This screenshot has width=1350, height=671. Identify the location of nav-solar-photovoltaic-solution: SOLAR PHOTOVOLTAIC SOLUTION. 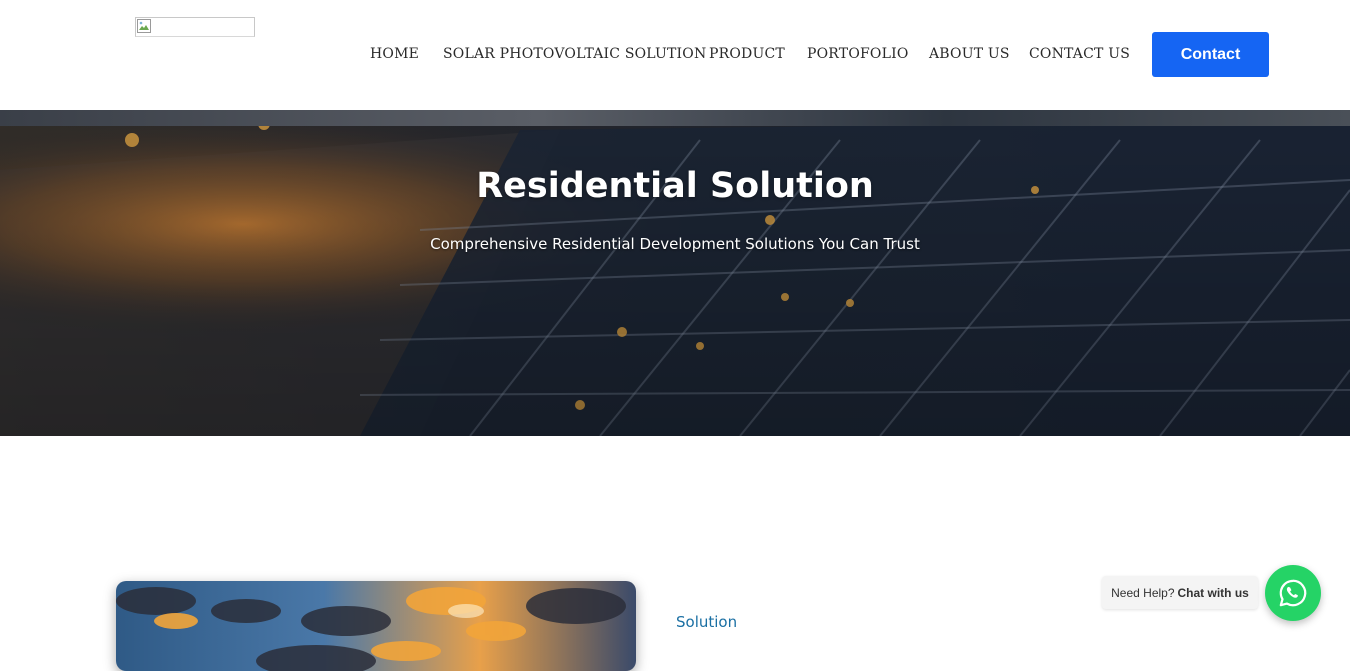
(574, 54).